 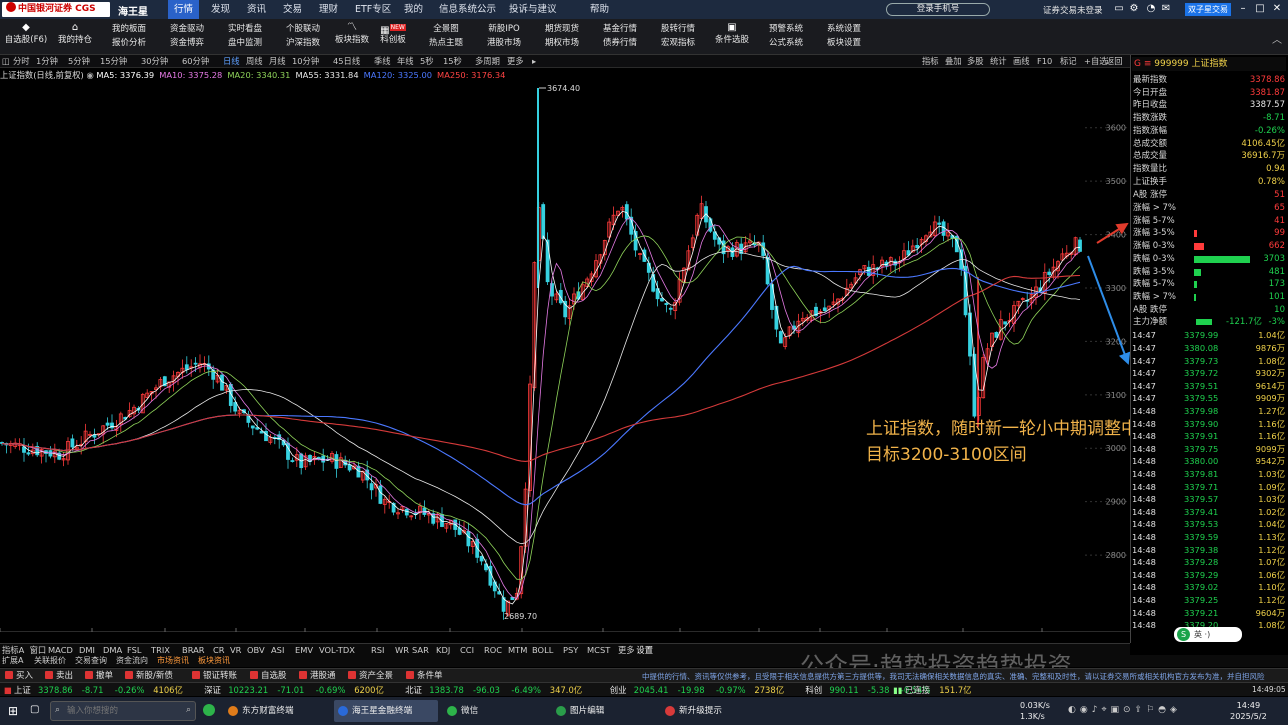 What do you see at coordinates (305, 61) in the screenshot?
I see `period-tab-9: 10分钟` at bounding box center [305, 61].